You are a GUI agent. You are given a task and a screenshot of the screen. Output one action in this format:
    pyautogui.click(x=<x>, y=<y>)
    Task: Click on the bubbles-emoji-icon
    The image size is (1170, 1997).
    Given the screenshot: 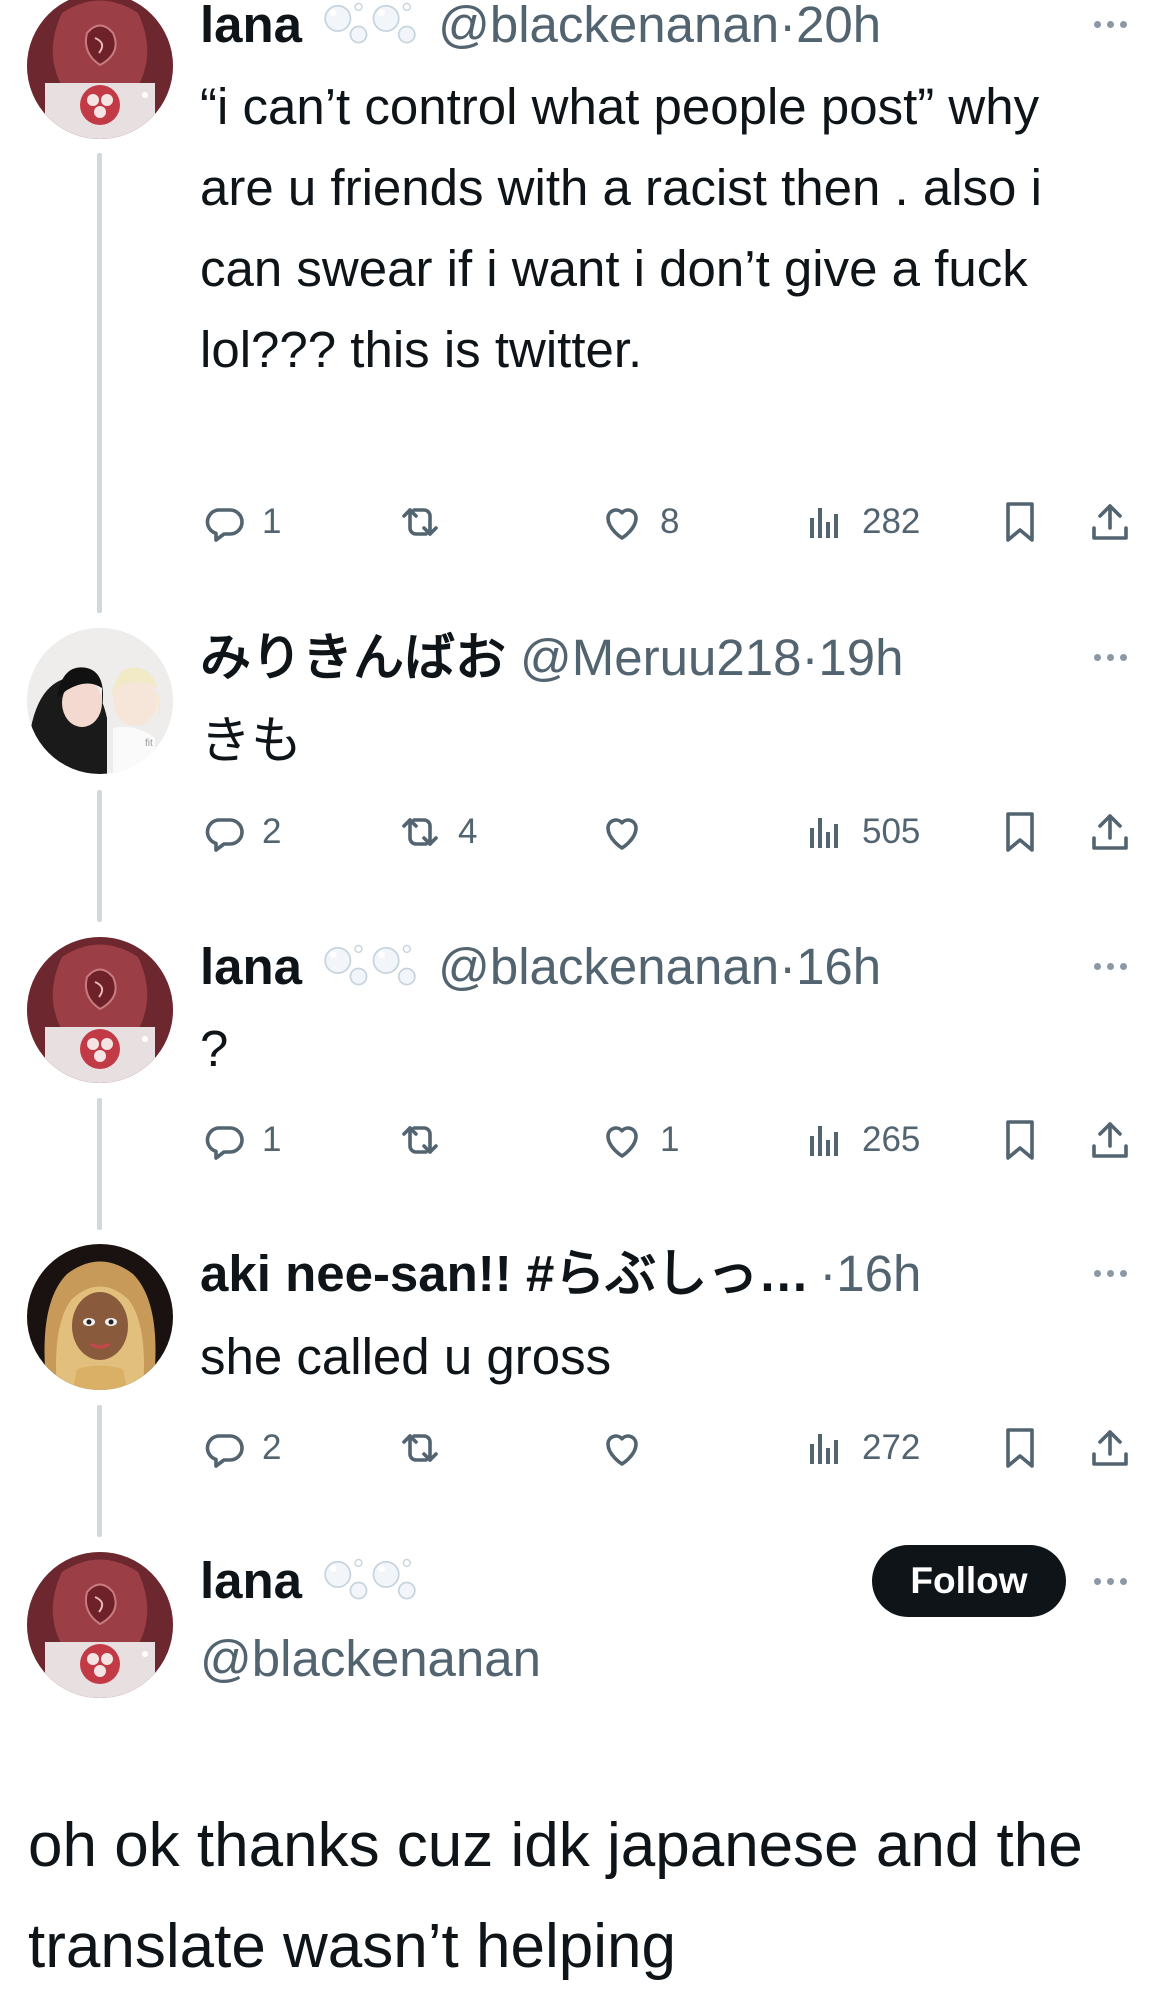 What is the action you would take?
    pyautogui.click(x=370, y=30)
    